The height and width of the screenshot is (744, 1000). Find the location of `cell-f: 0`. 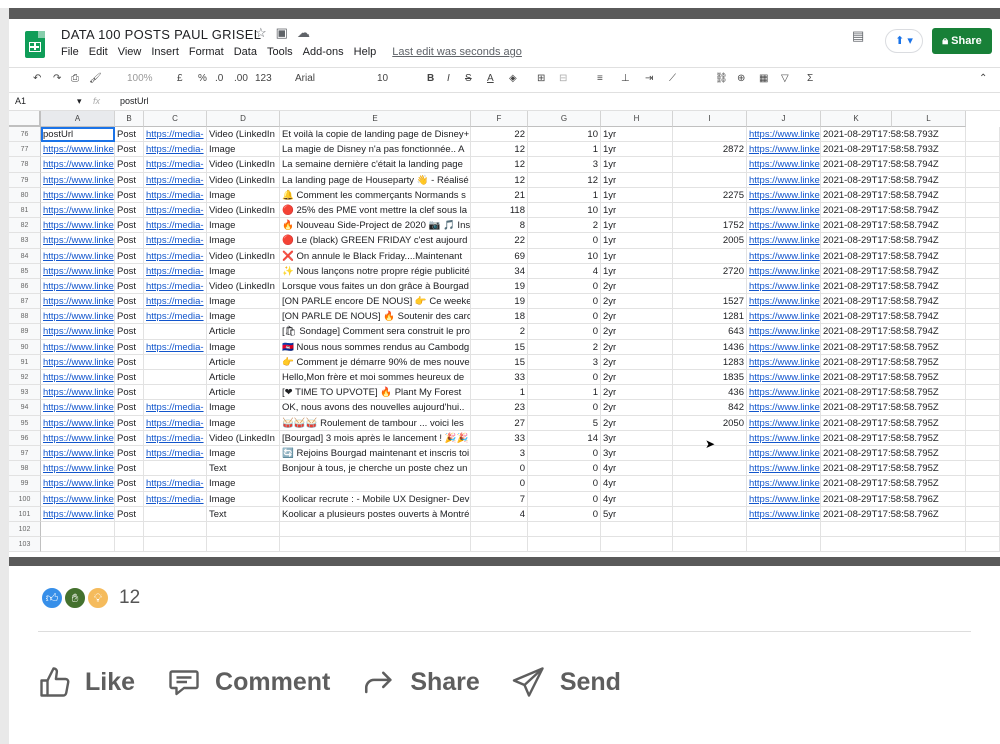

cell-f: 0 is located at coordinates (499, 484).